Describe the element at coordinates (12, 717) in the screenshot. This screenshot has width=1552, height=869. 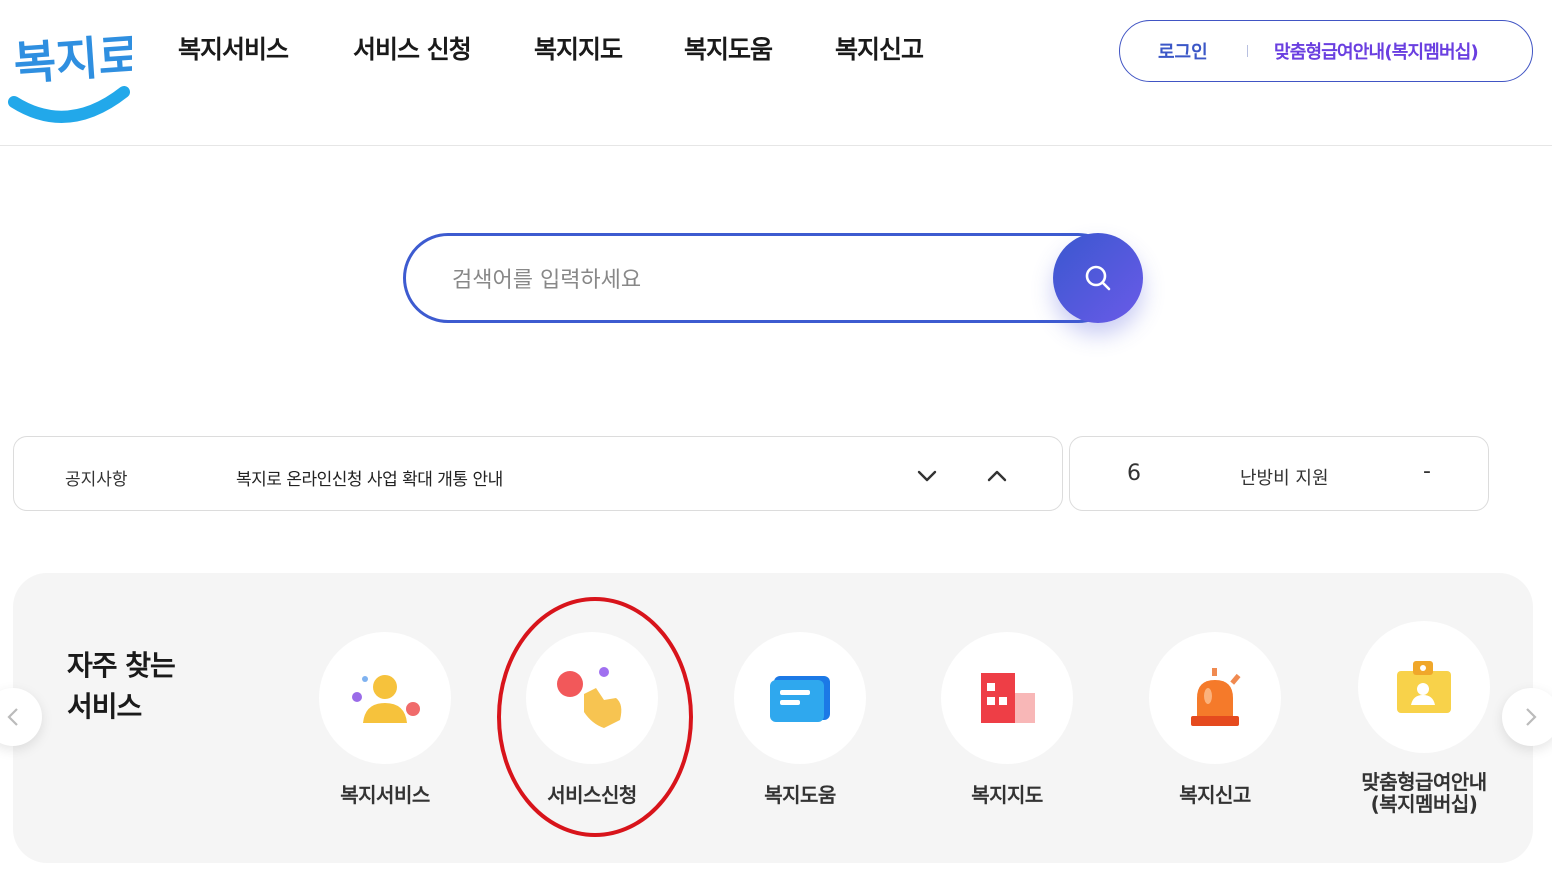
I see `chevron-left-icon` at that location.